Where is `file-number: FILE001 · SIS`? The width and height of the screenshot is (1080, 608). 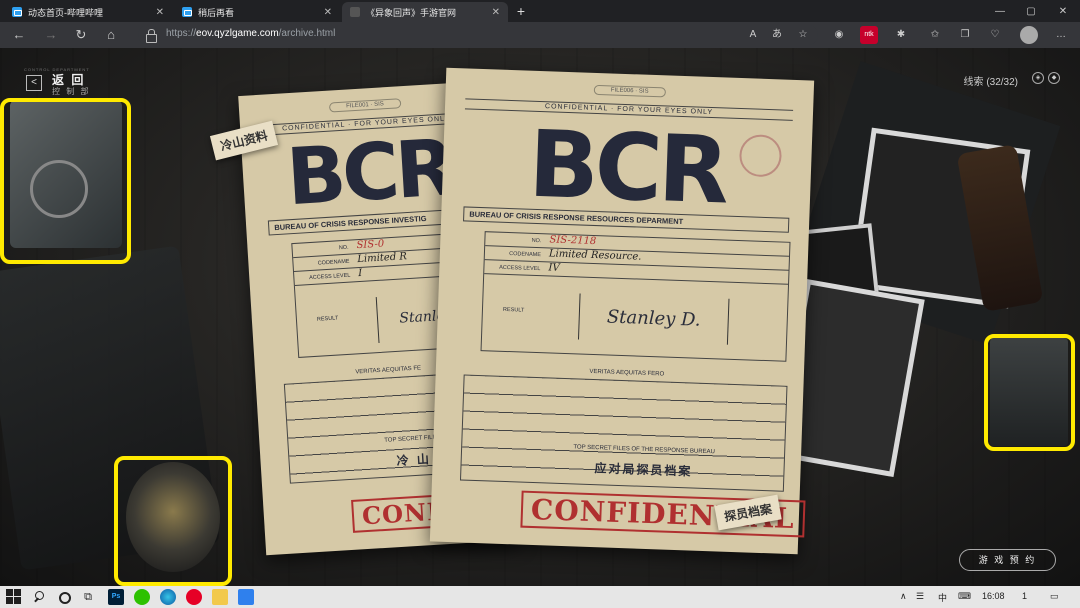
file-number: FILE001 · SIS is located at coordinates (365, 105).